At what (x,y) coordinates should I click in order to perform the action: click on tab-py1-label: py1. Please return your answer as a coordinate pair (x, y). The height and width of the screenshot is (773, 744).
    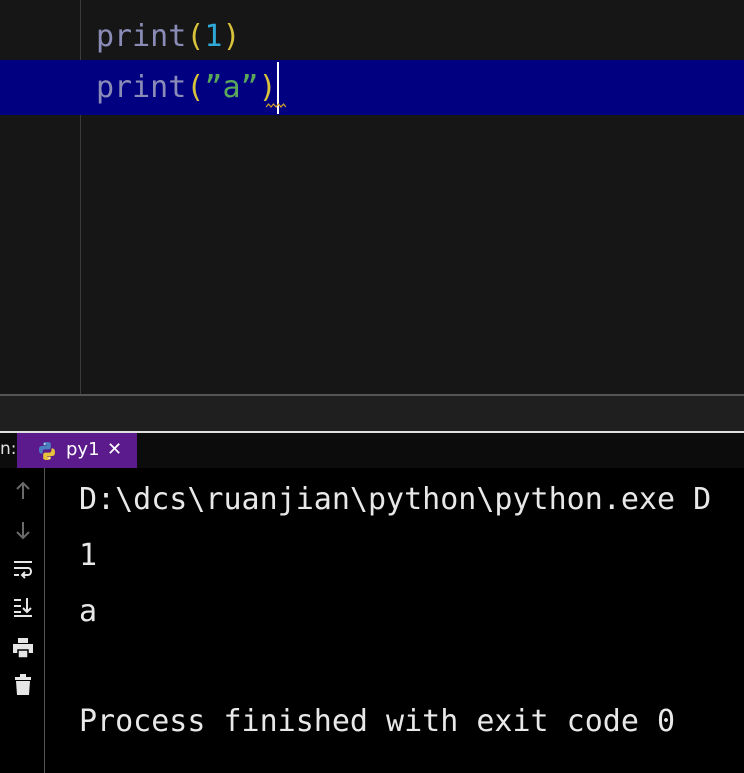
    Looking at the image, I should click on (83, 449).